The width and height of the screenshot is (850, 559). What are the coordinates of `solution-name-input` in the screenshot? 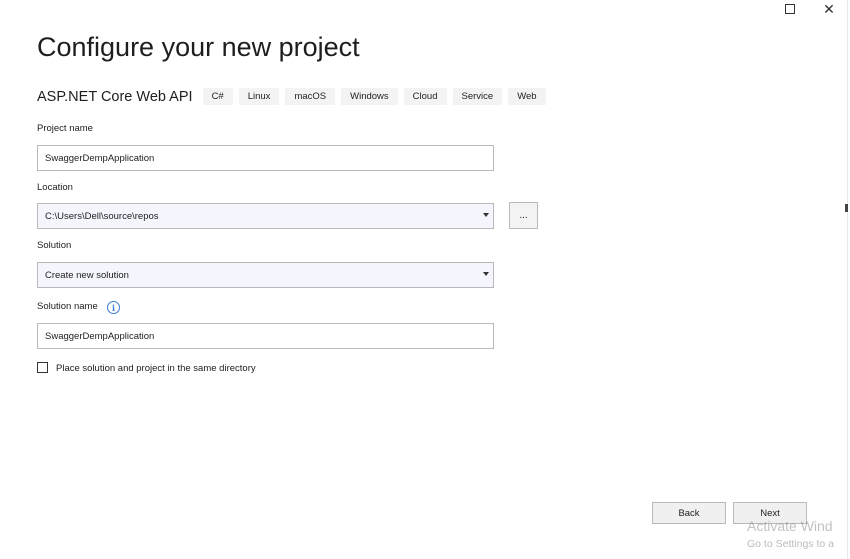 It's located at (265, 336).